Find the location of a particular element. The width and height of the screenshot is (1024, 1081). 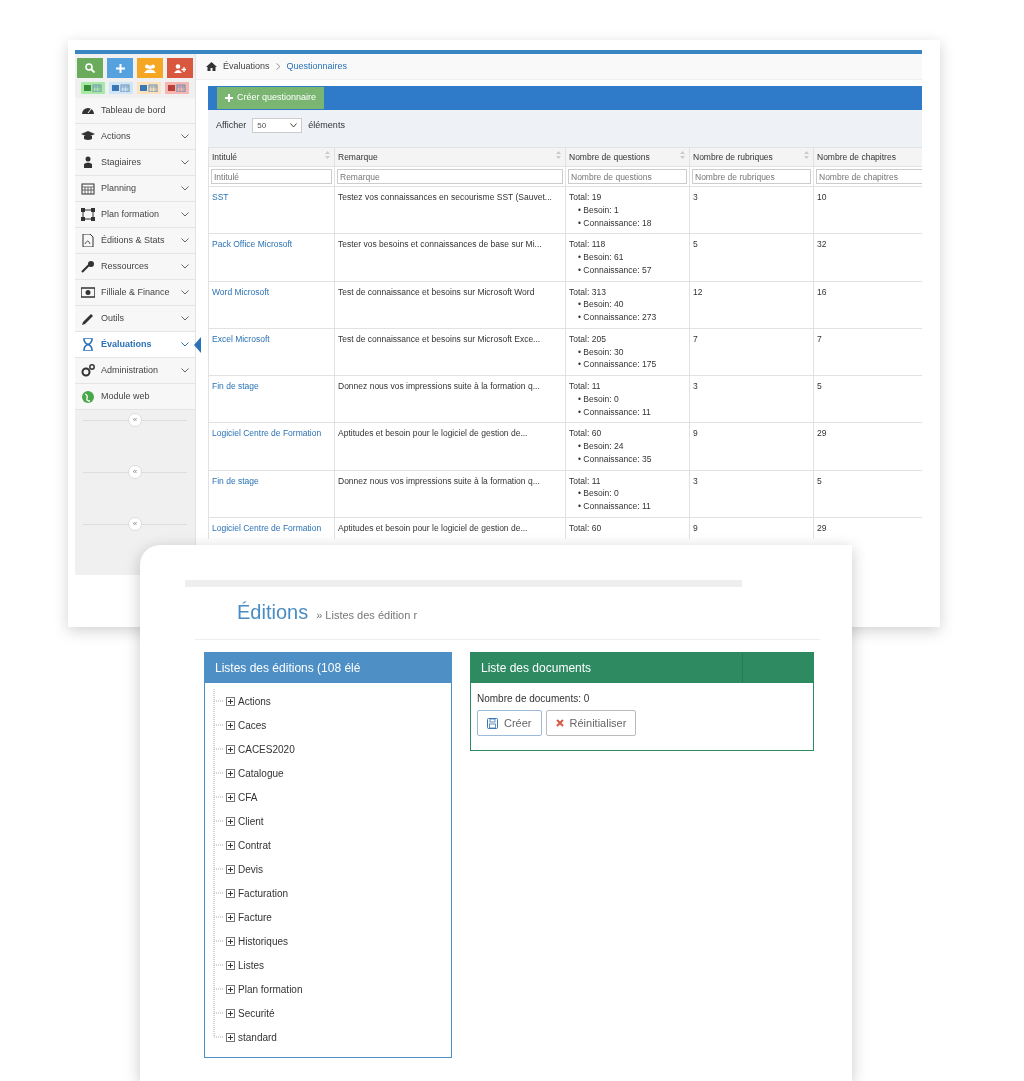

questionnaire-link: Pack Office Microsoft is located at coordinates (252, 244).